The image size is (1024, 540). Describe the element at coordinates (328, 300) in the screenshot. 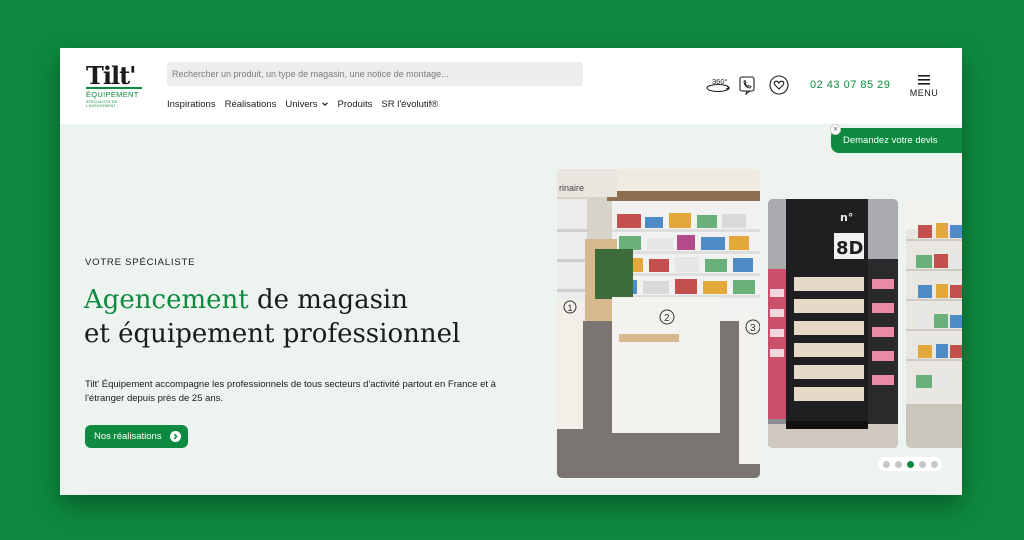

I see `hero-headline-rest: de magasin` at that location.